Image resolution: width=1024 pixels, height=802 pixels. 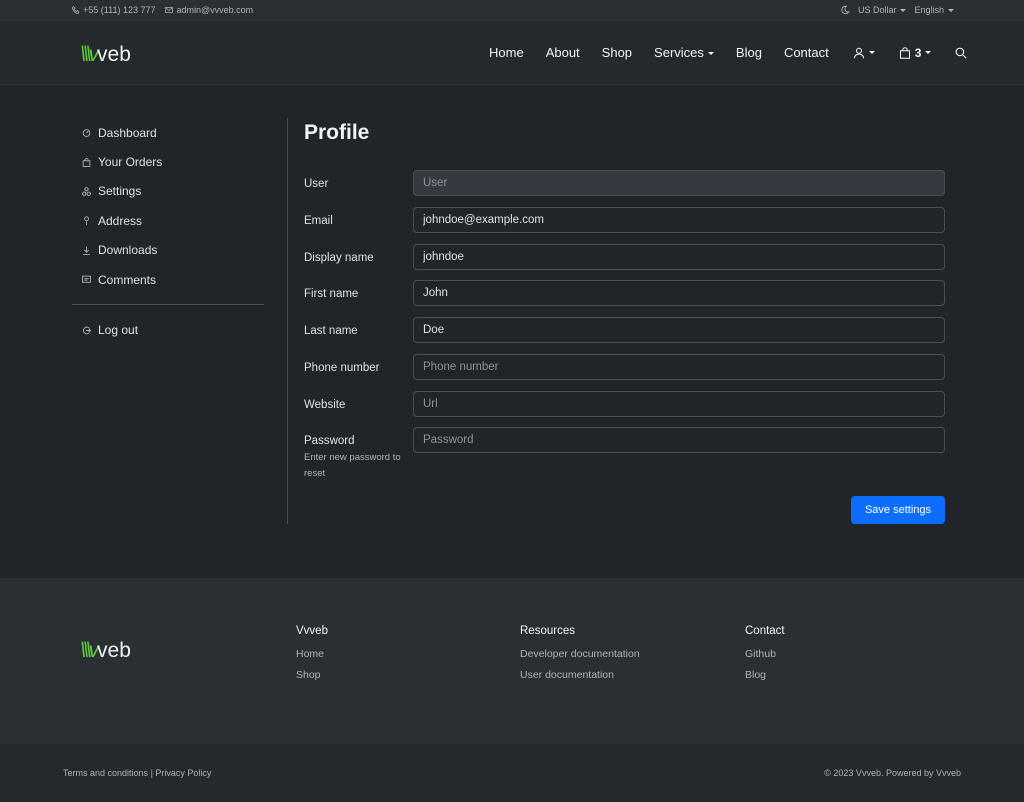 I want to click on download-icon, so click(x=90, y=250).